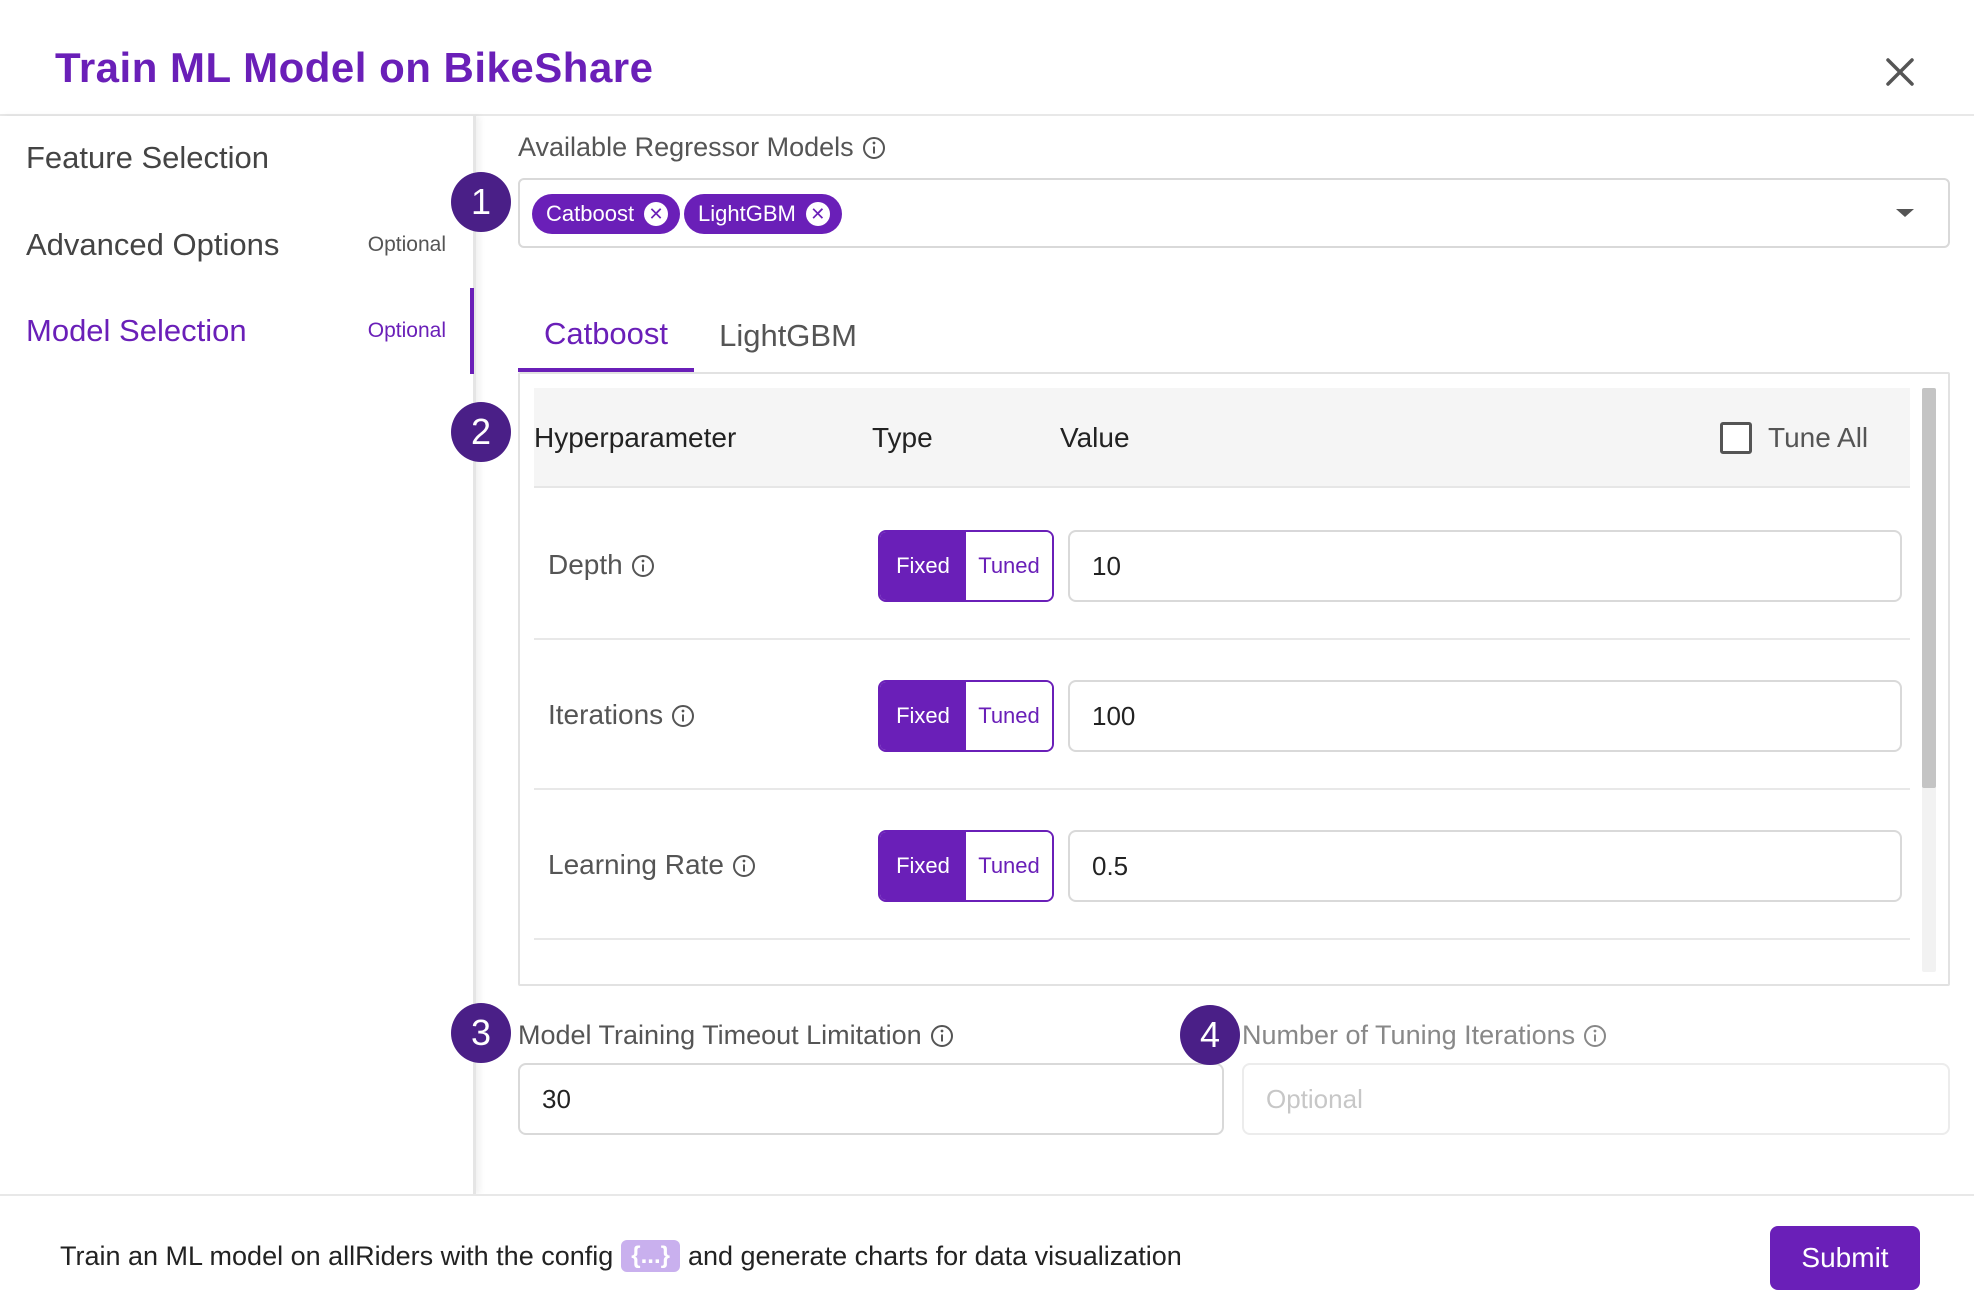 Image resolution: width=1974 pixels, height=1316 pixels. I want to click on iterations-value-input, so click(1485, 716).